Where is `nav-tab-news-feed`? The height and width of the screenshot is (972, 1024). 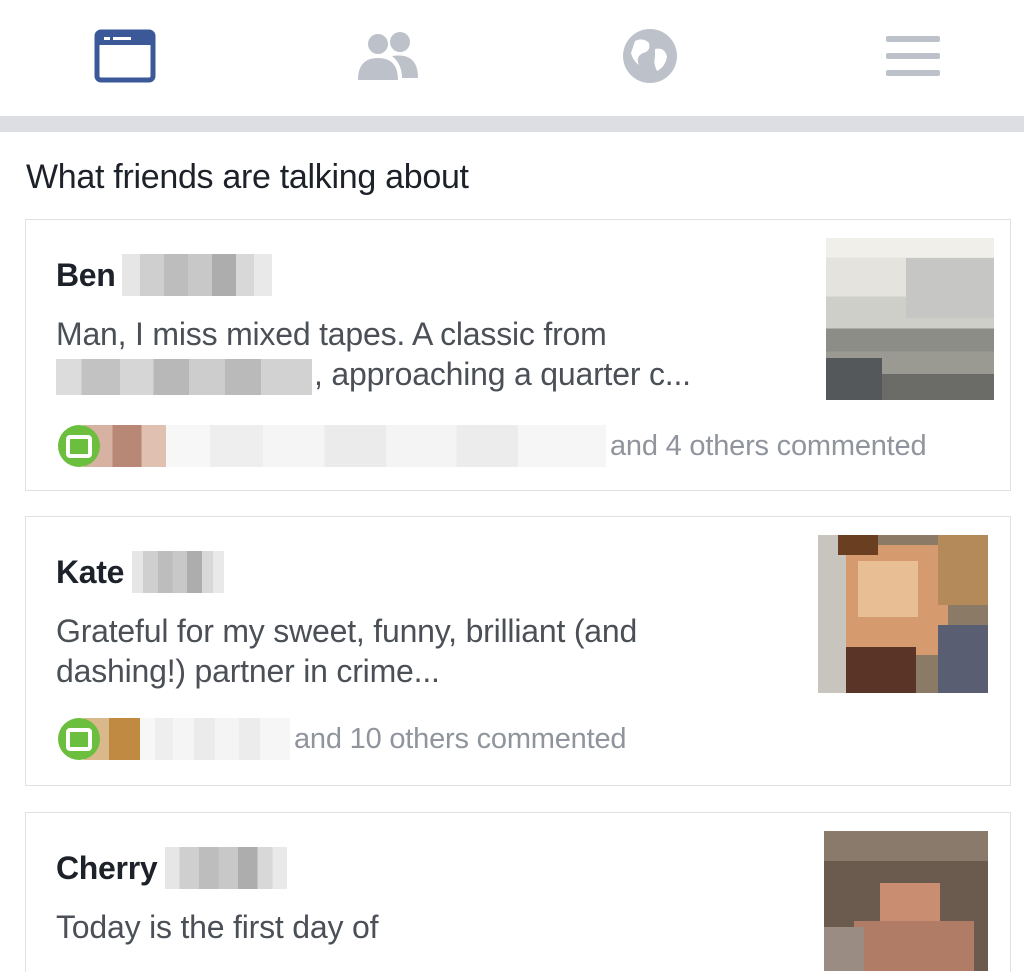 nav-tab-news-feed is located at coordinates (125, 56).